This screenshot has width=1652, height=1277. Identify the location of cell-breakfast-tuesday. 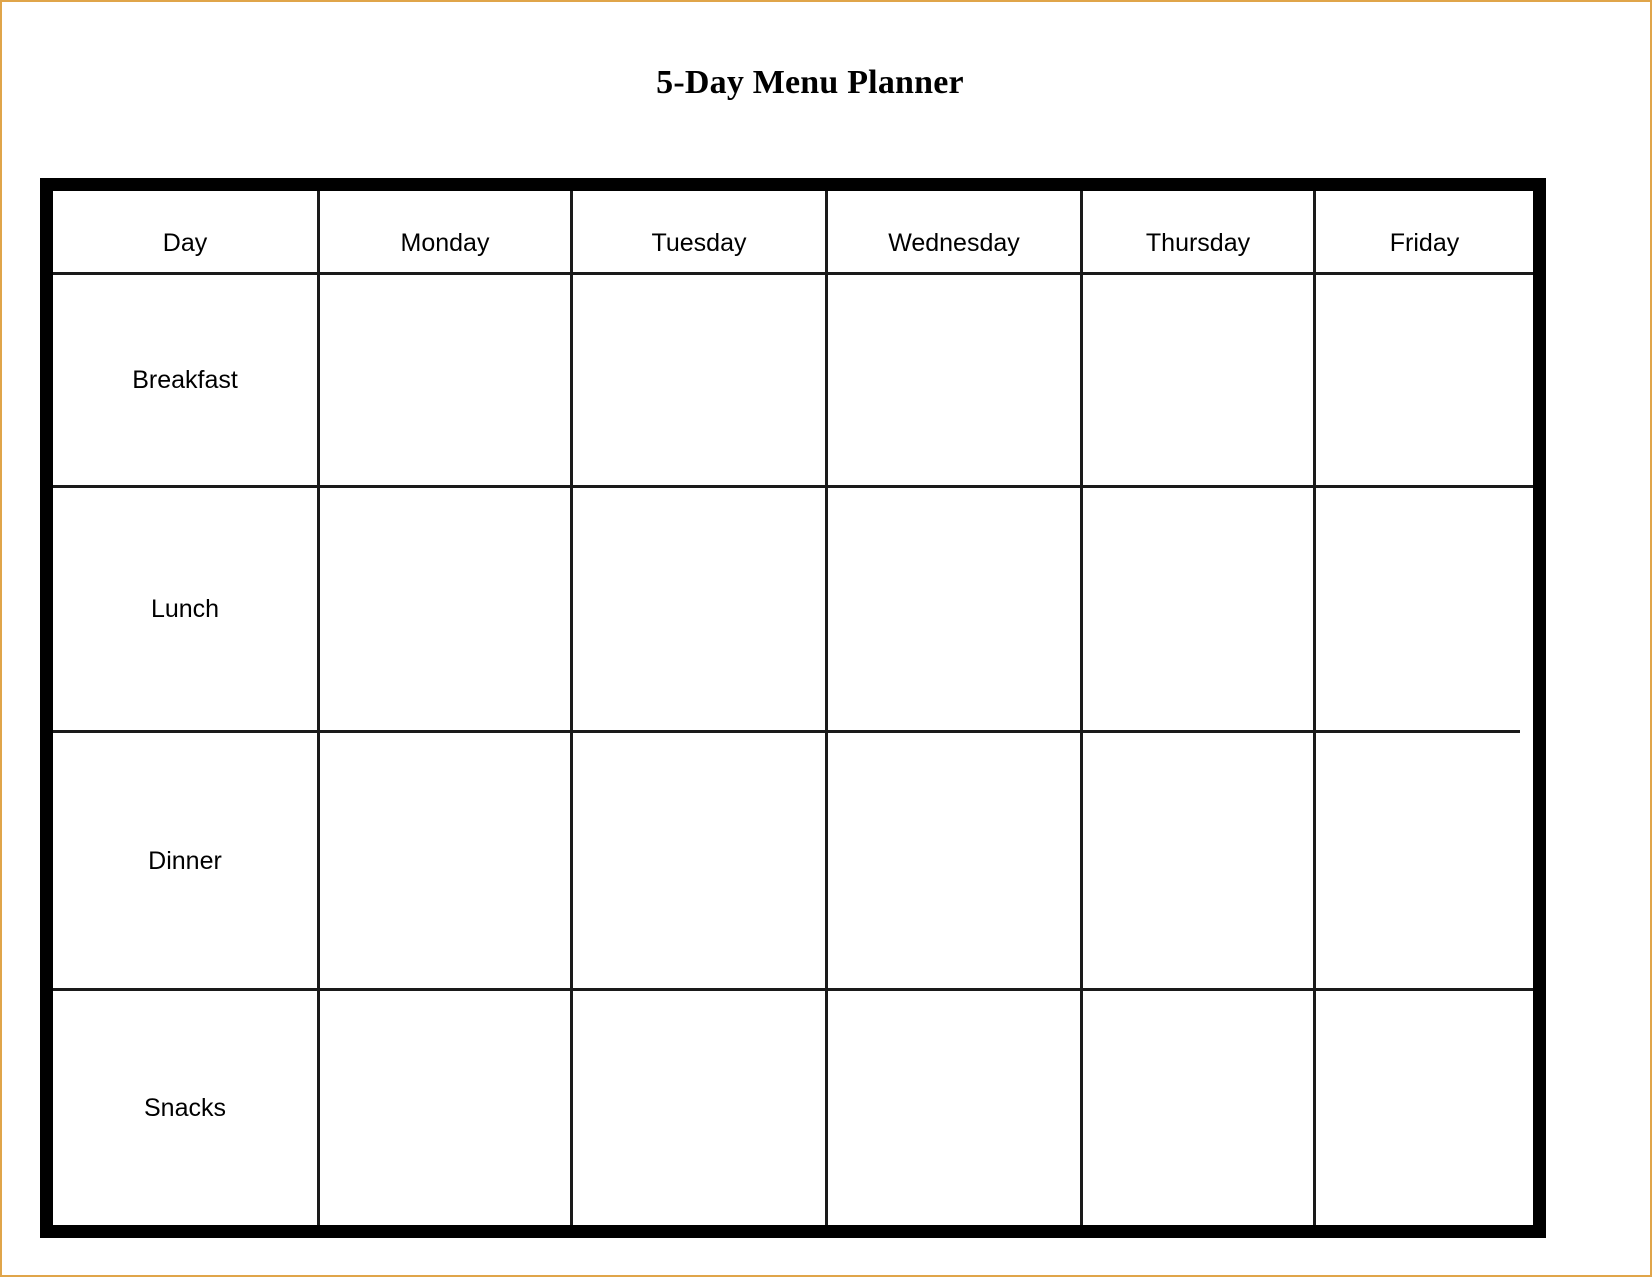
(699, 380).